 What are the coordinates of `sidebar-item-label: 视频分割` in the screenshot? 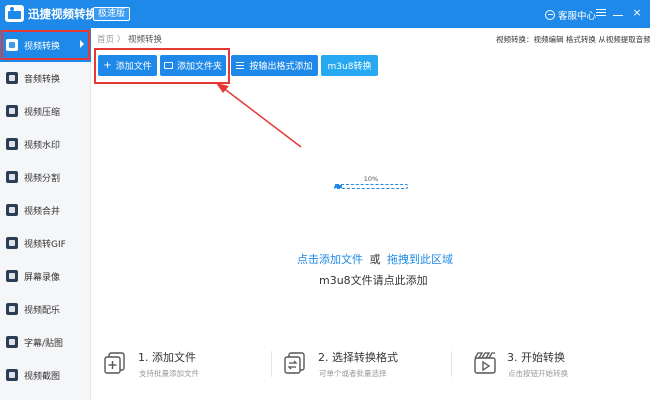 It's located at (42, 178).